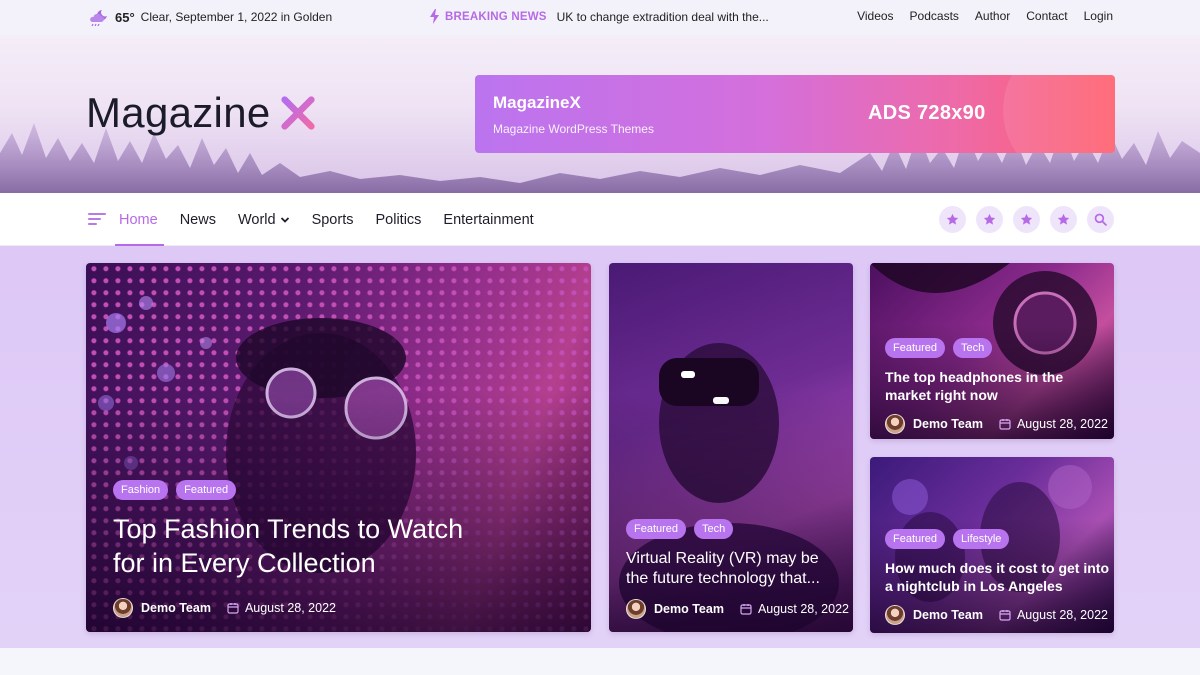 The height and width of the screenshot is (675, 1200). What do you see at coordinates (178, 112) in the screenshot?
I see `logo-text: Magazine` at bounding box center [178, 112].